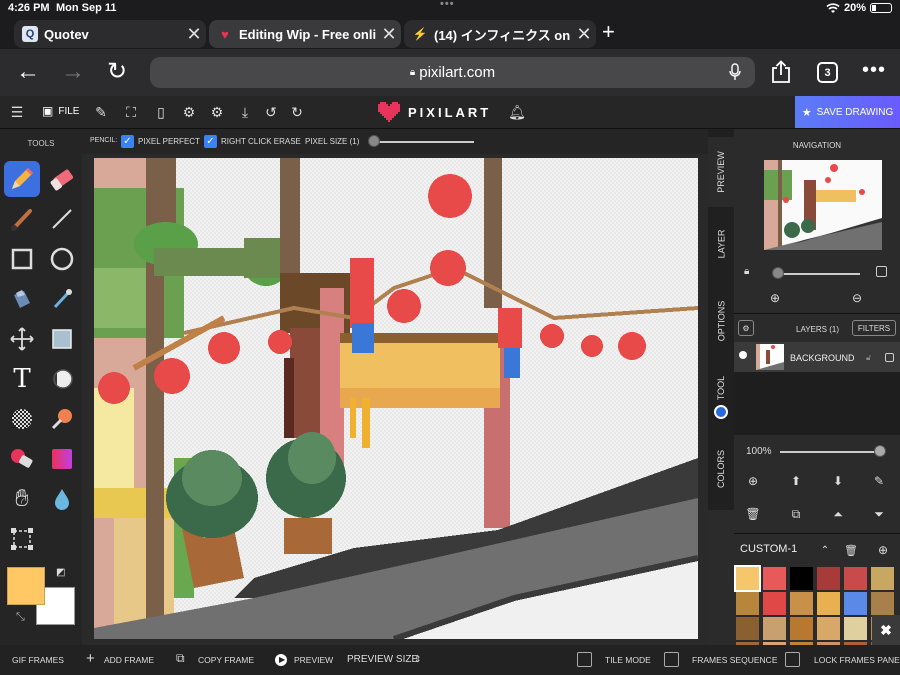 This screenshot has width=900, height=675. I want to click on reset-colors-icon: ⤡, so click(20, 617).